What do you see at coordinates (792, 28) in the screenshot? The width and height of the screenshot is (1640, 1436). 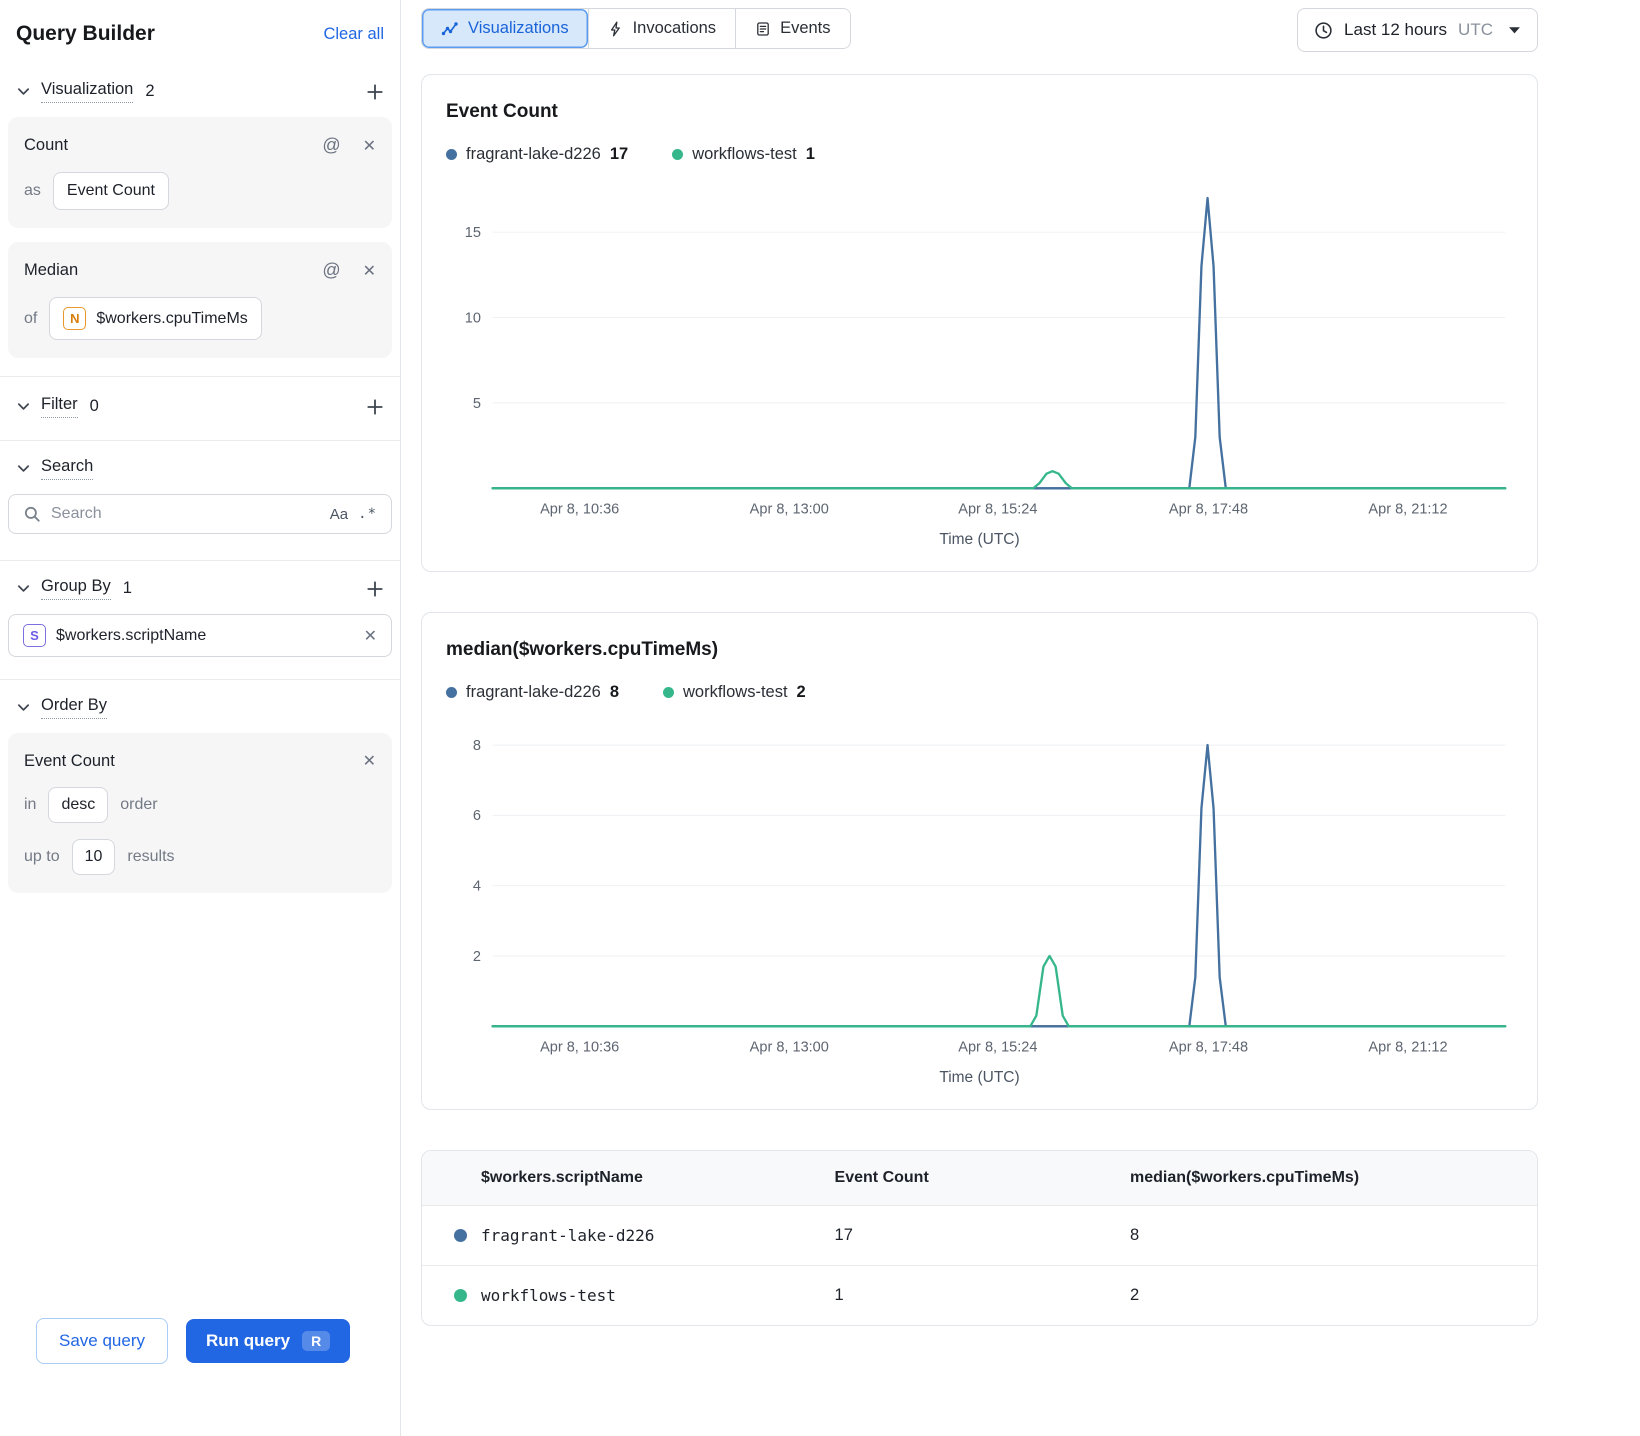 I see `tab-events: Events` at bounding box center [792, 28].